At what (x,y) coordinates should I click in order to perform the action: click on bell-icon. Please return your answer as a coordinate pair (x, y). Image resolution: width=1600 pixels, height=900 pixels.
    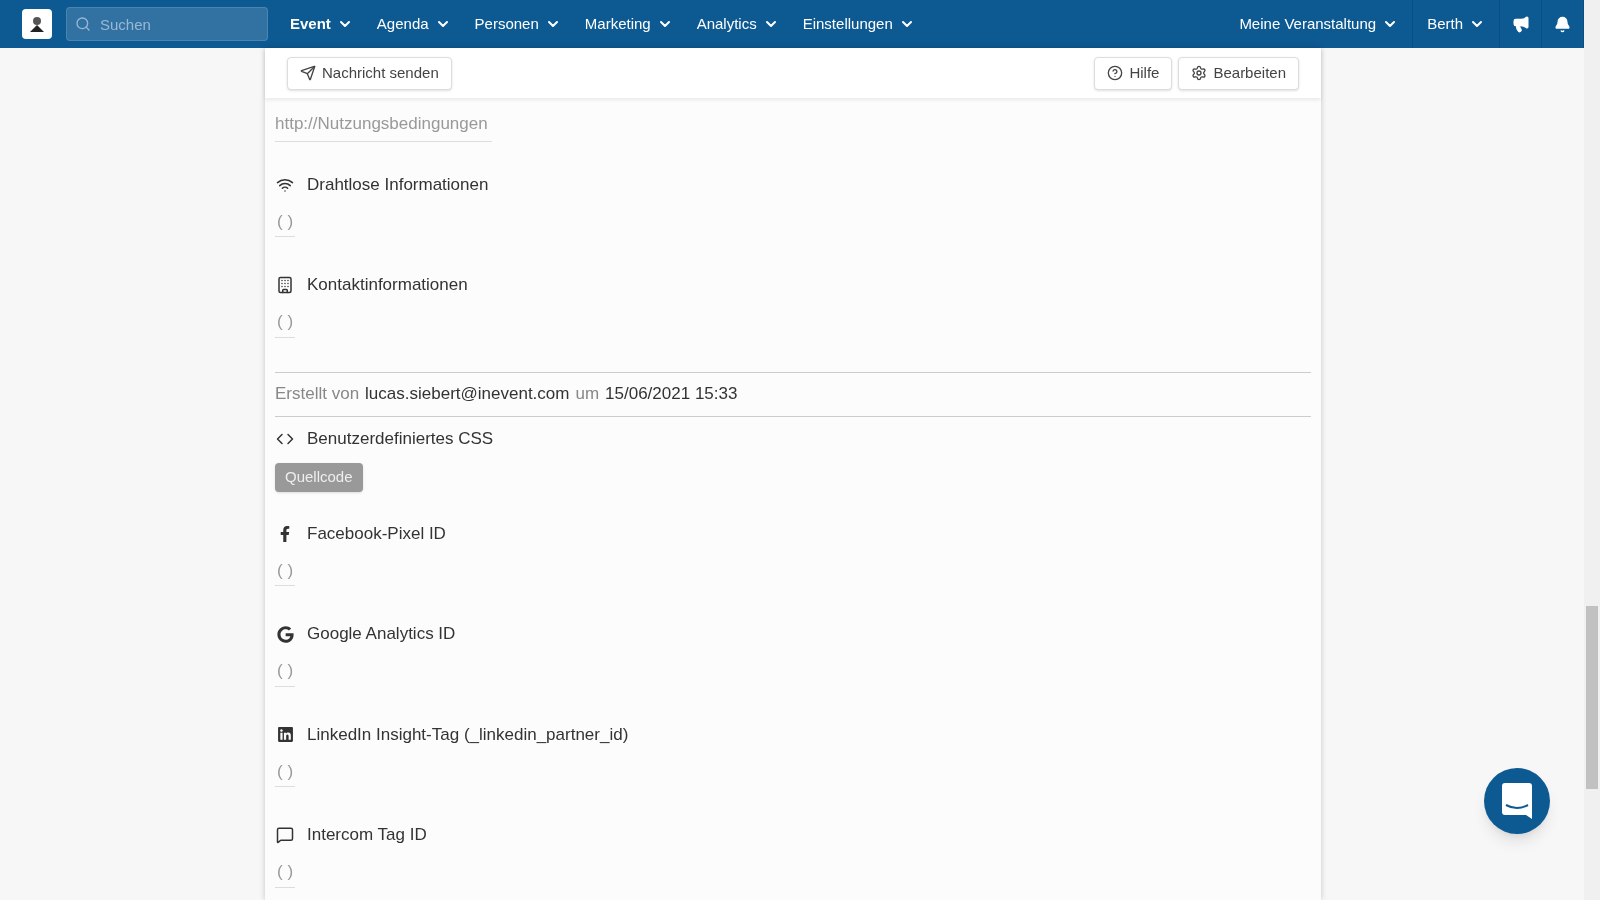
    Looking at the image, I should click on (1562, 24).